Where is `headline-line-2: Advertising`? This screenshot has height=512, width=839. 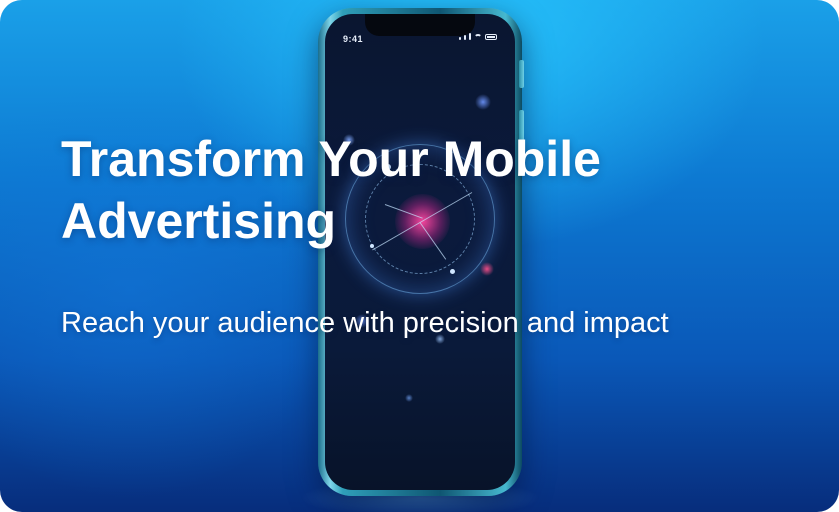 headline-line-2: Advertising is located at coordinates (199, 221).